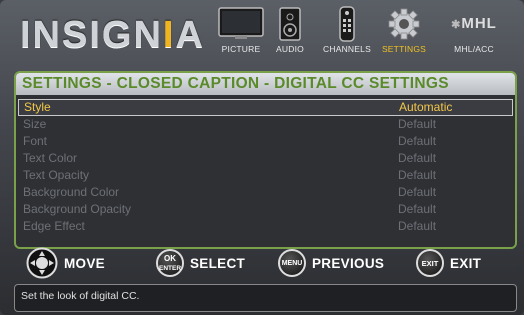 This screenshot has height=315, width=524. I want to click on menu-row-font: Font Default, so click(265, 141).